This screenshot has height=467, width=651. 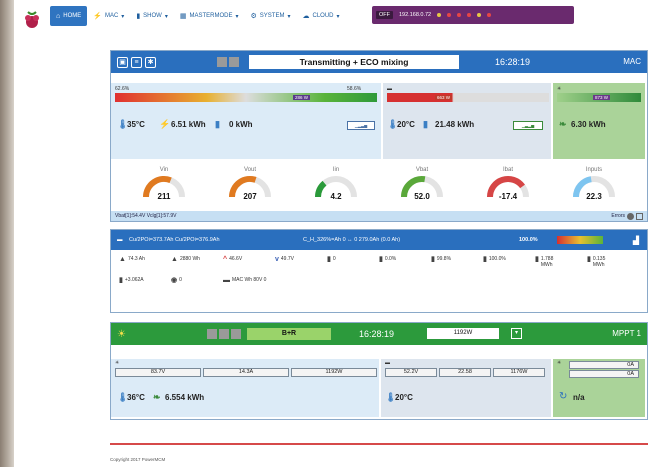 I want to click on energy-icon: ⚡, so click(x=165, y=124).